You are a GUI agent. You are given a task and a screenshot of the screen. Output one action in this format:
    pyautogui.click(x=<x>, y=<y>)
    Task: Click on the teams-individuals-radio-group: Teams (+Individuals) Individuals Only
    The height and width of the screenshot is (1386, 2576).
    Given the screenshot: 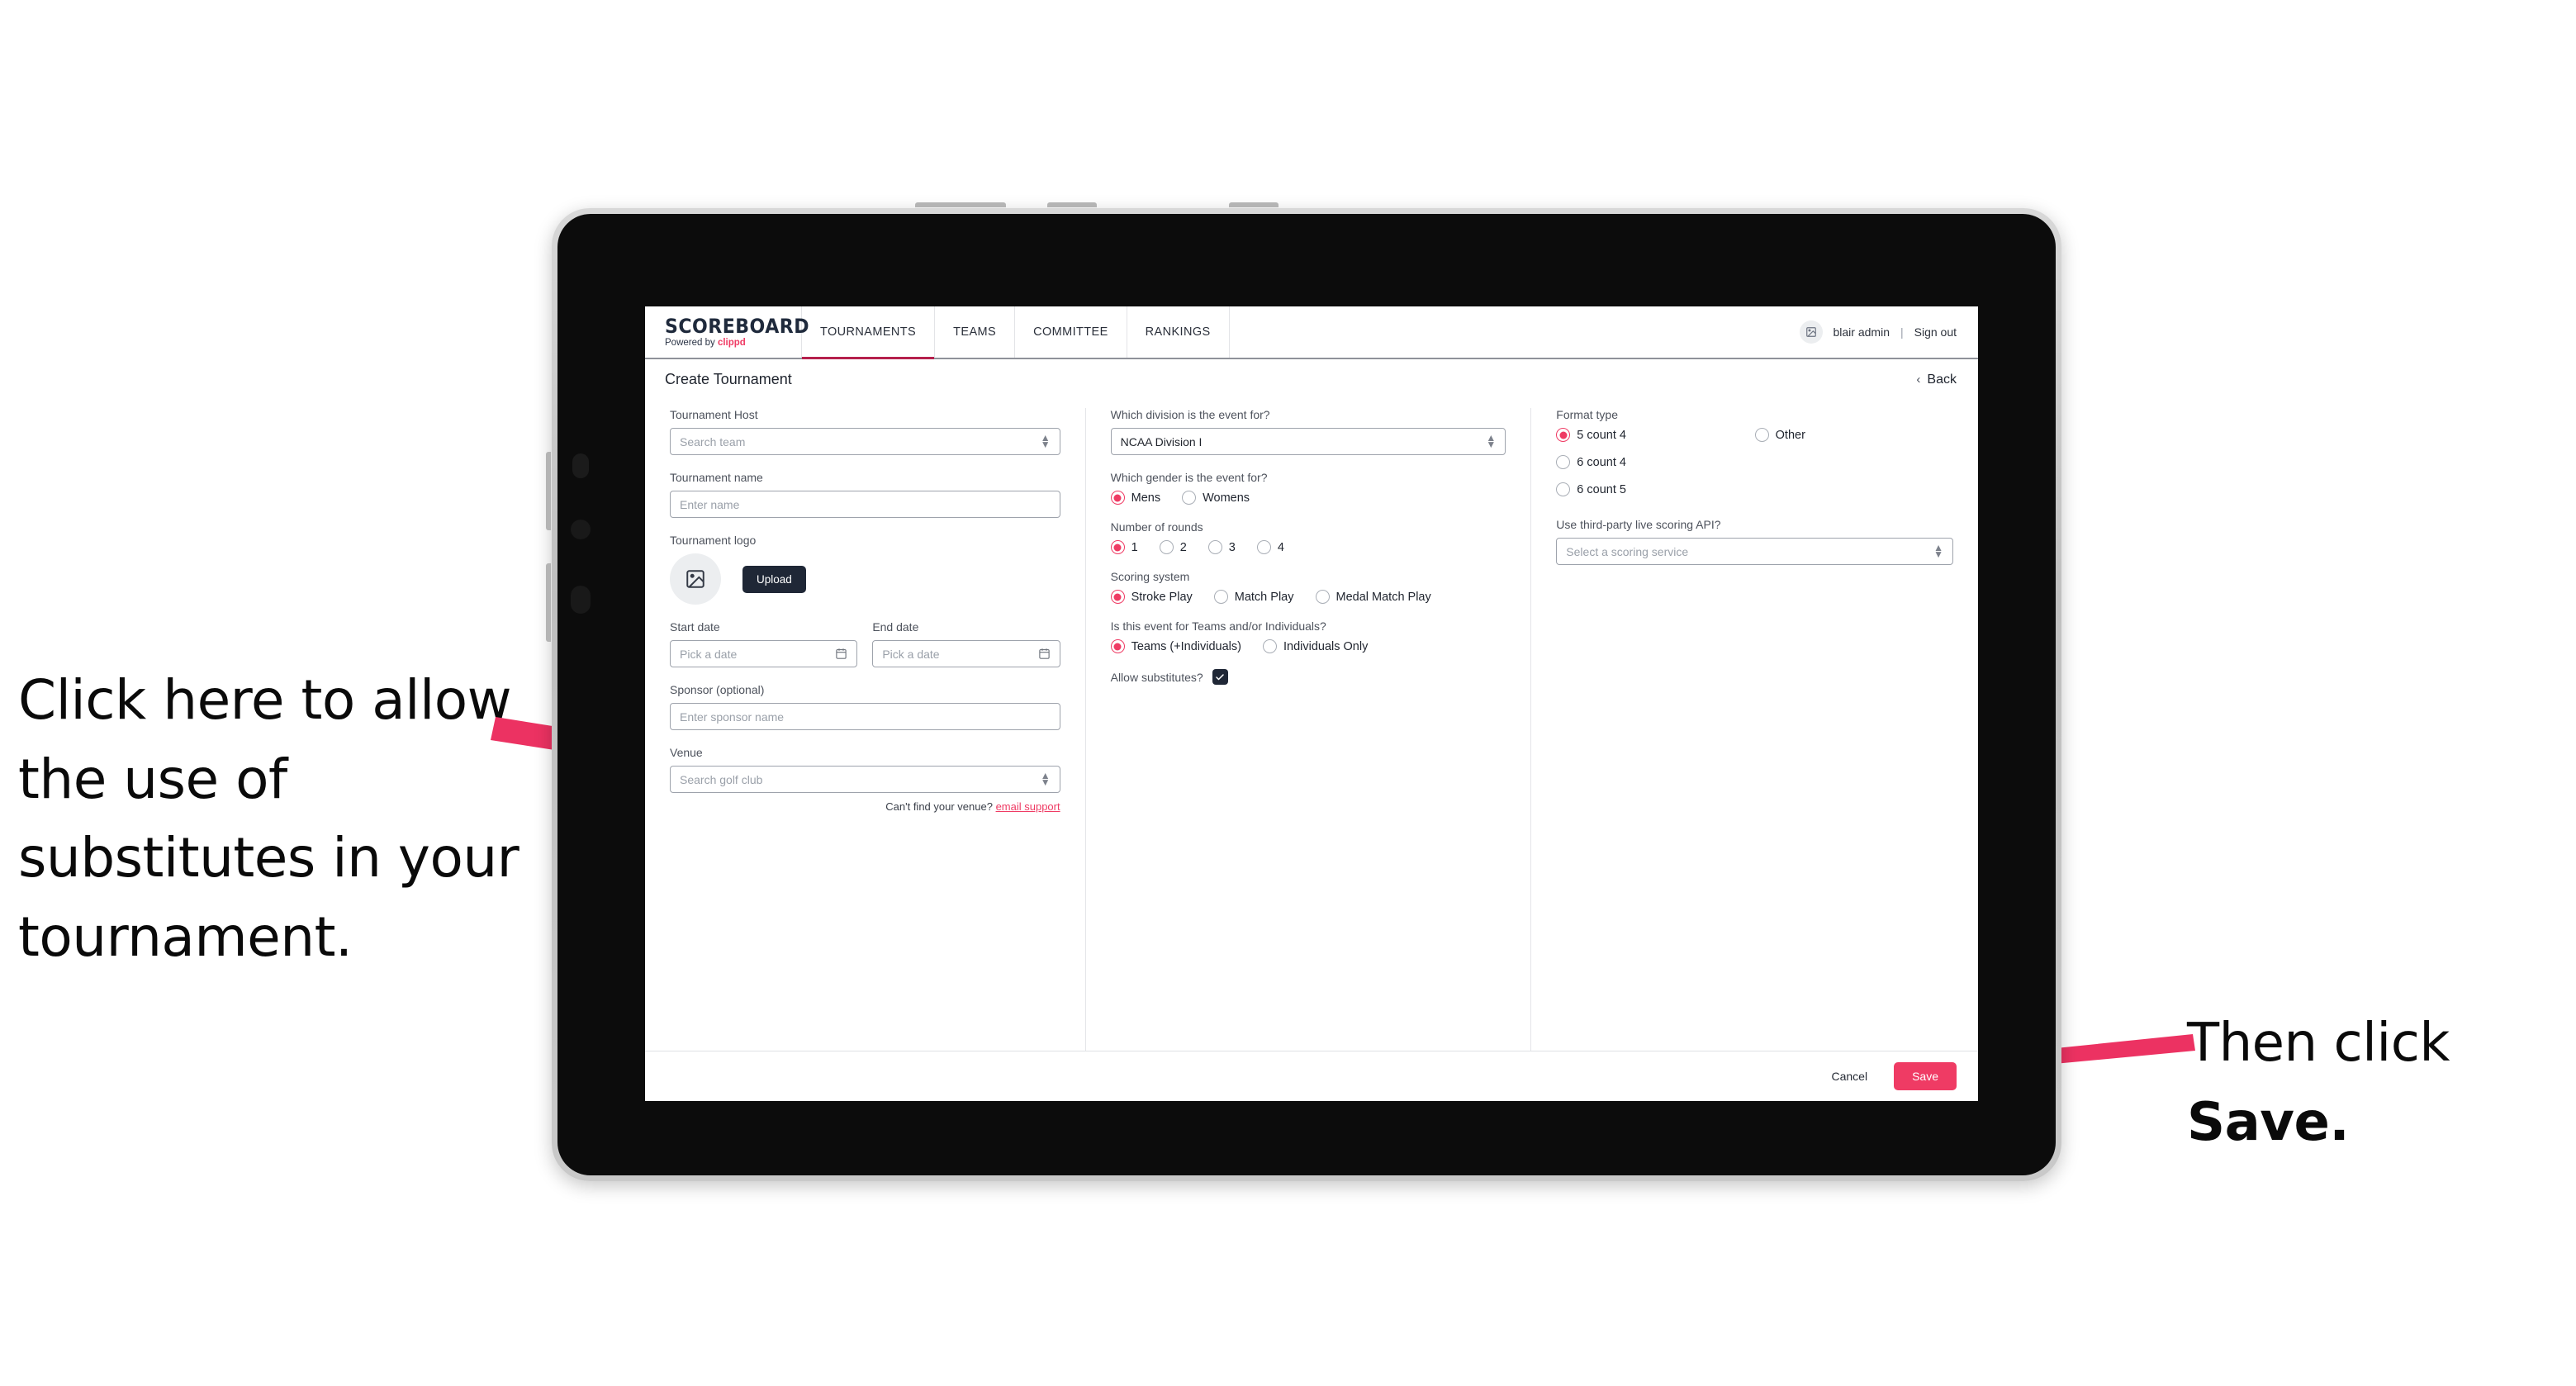 What is the action you would take?
    pyautogui.click(x=1308, y=646)
    